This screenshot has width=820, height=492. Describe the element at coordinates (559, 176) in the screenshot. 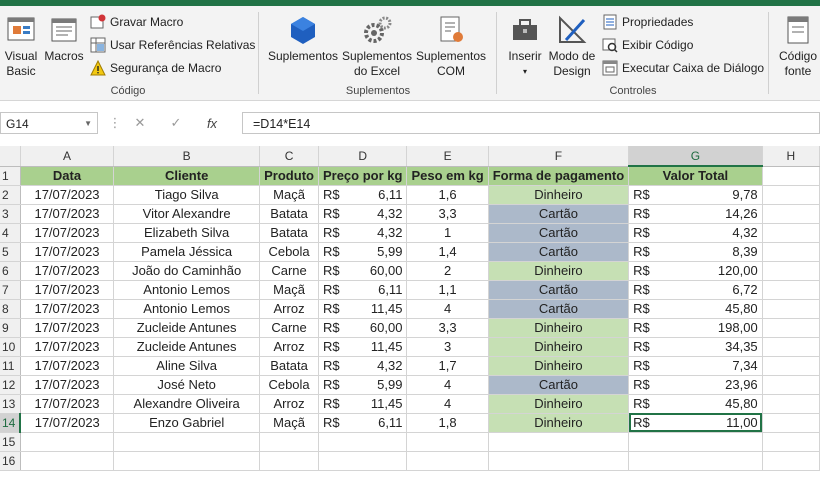

I see `header-cell-forma: Forma de pagamento` at that location.